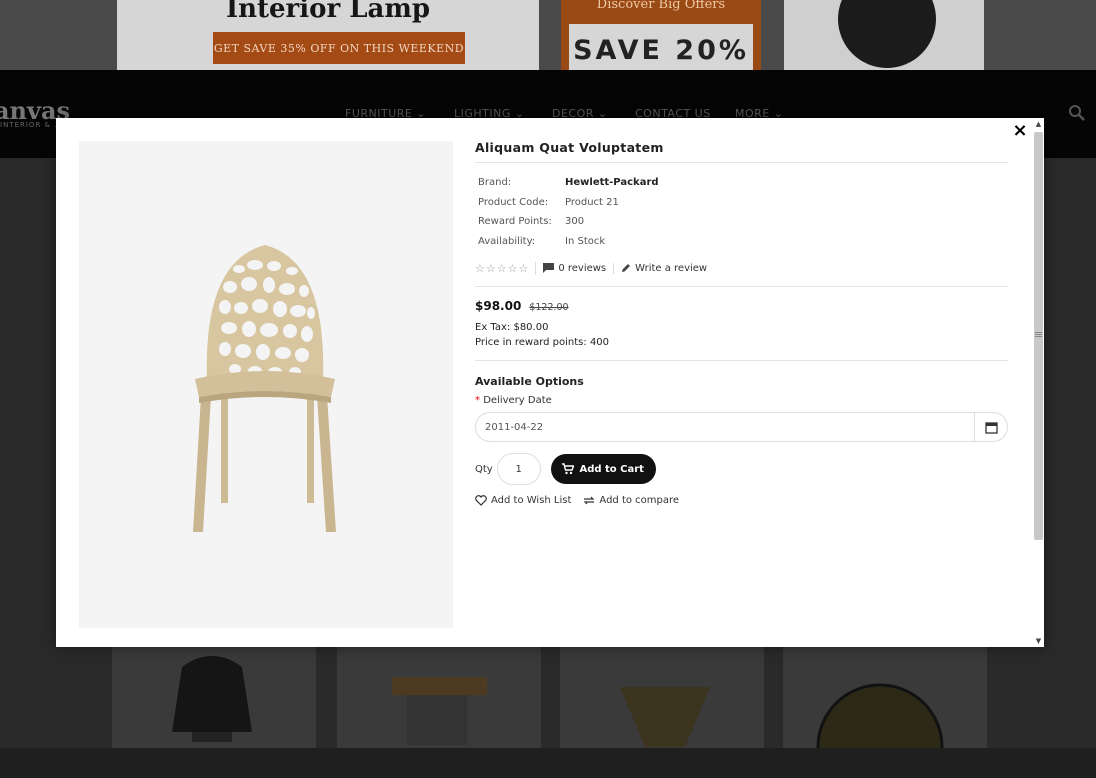  I want to click on spec-row-availability: Availability: In Stock, so click(741, 246).